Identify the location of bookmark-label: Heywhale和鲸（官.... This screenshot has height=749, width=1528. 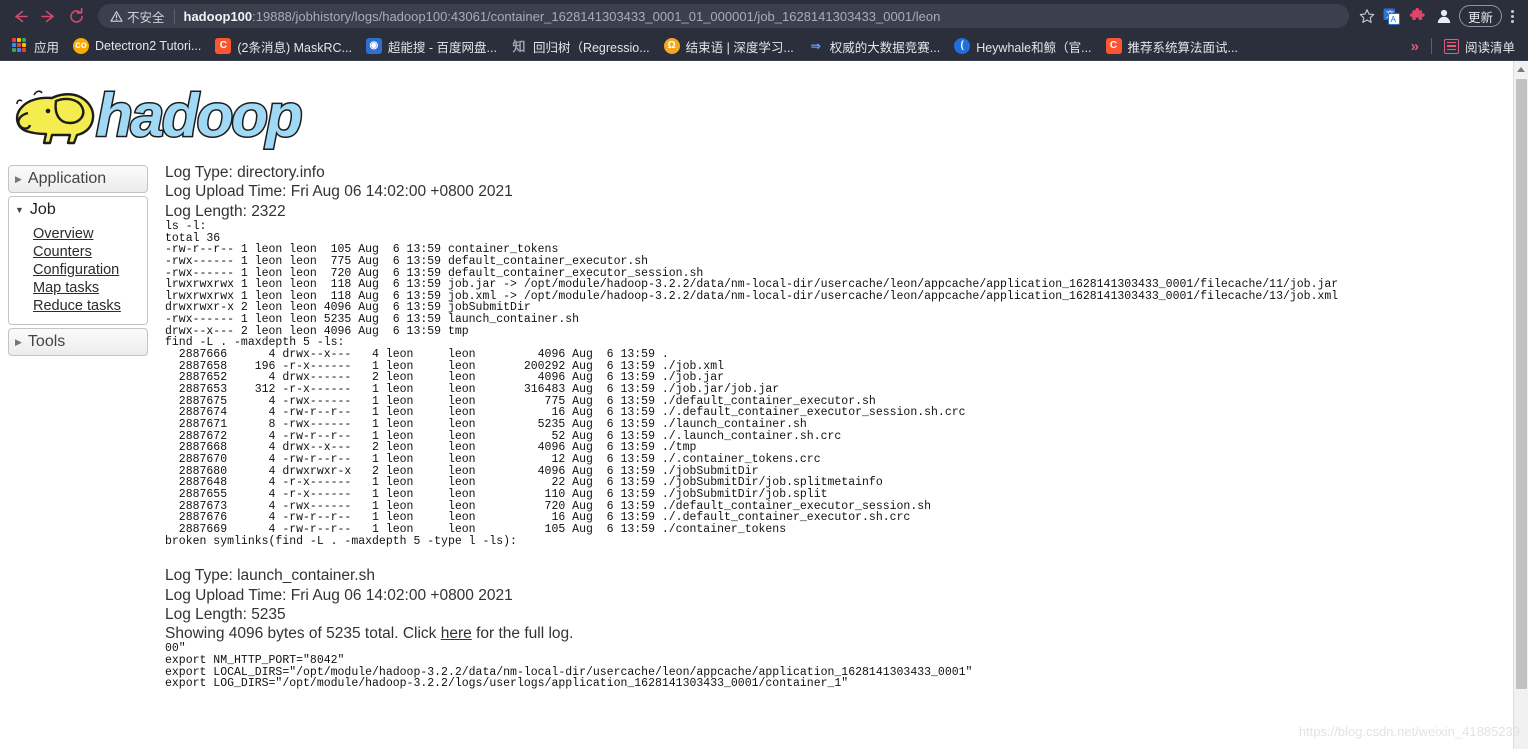
(1034, 47).